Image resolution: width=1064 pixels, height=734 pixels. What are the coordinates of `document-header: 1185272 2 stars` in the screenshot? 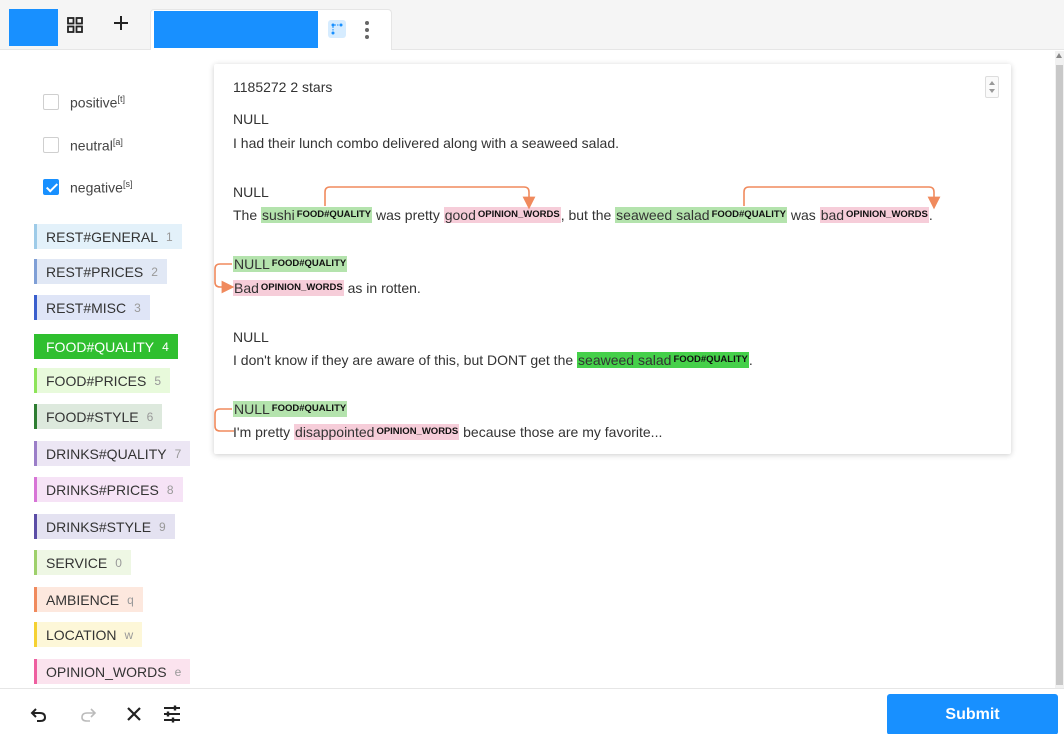 It's located at (283, 87).